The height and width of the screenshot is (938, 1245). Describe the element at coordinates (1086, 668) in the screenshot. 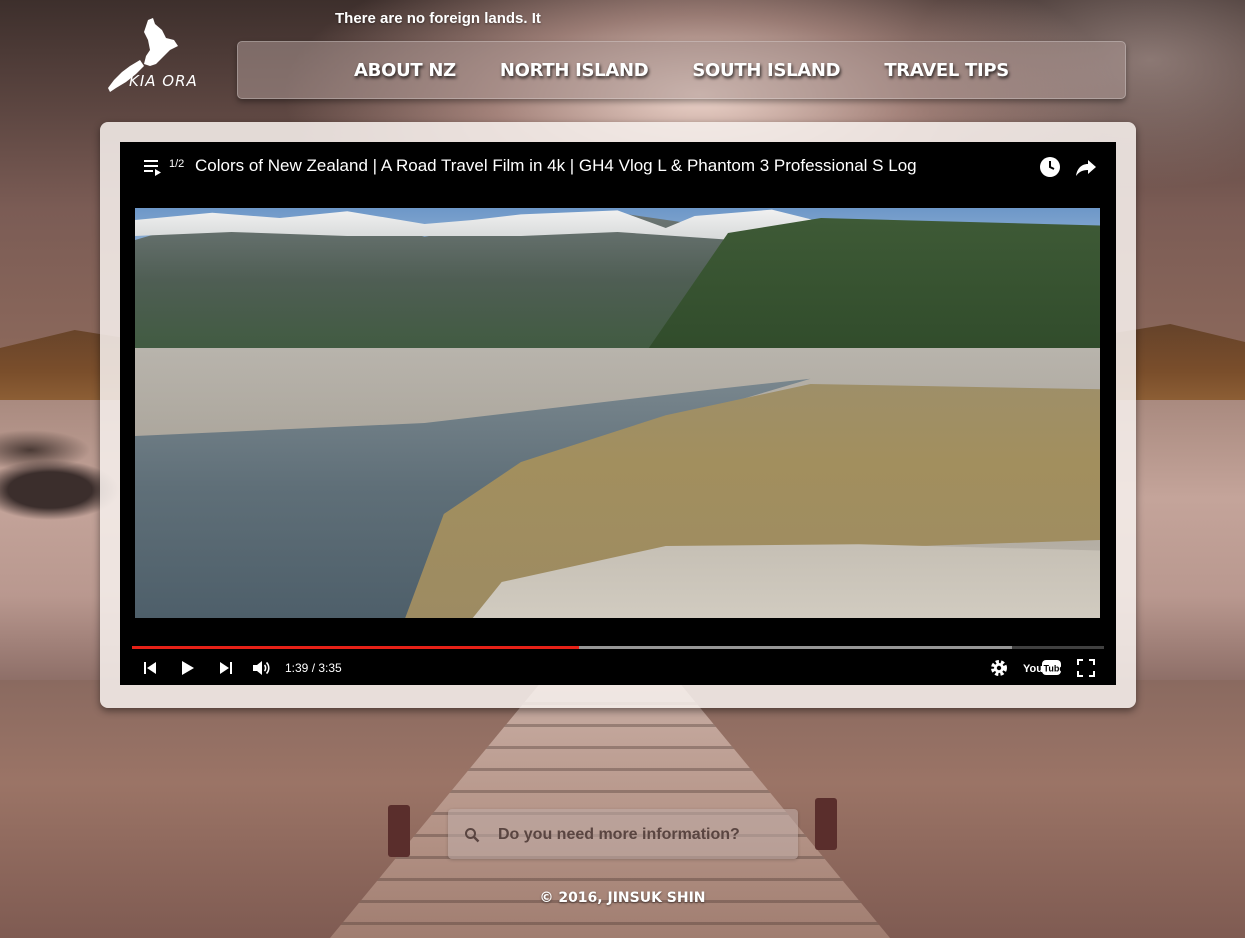

I see `fullscreen-icon` at that location.